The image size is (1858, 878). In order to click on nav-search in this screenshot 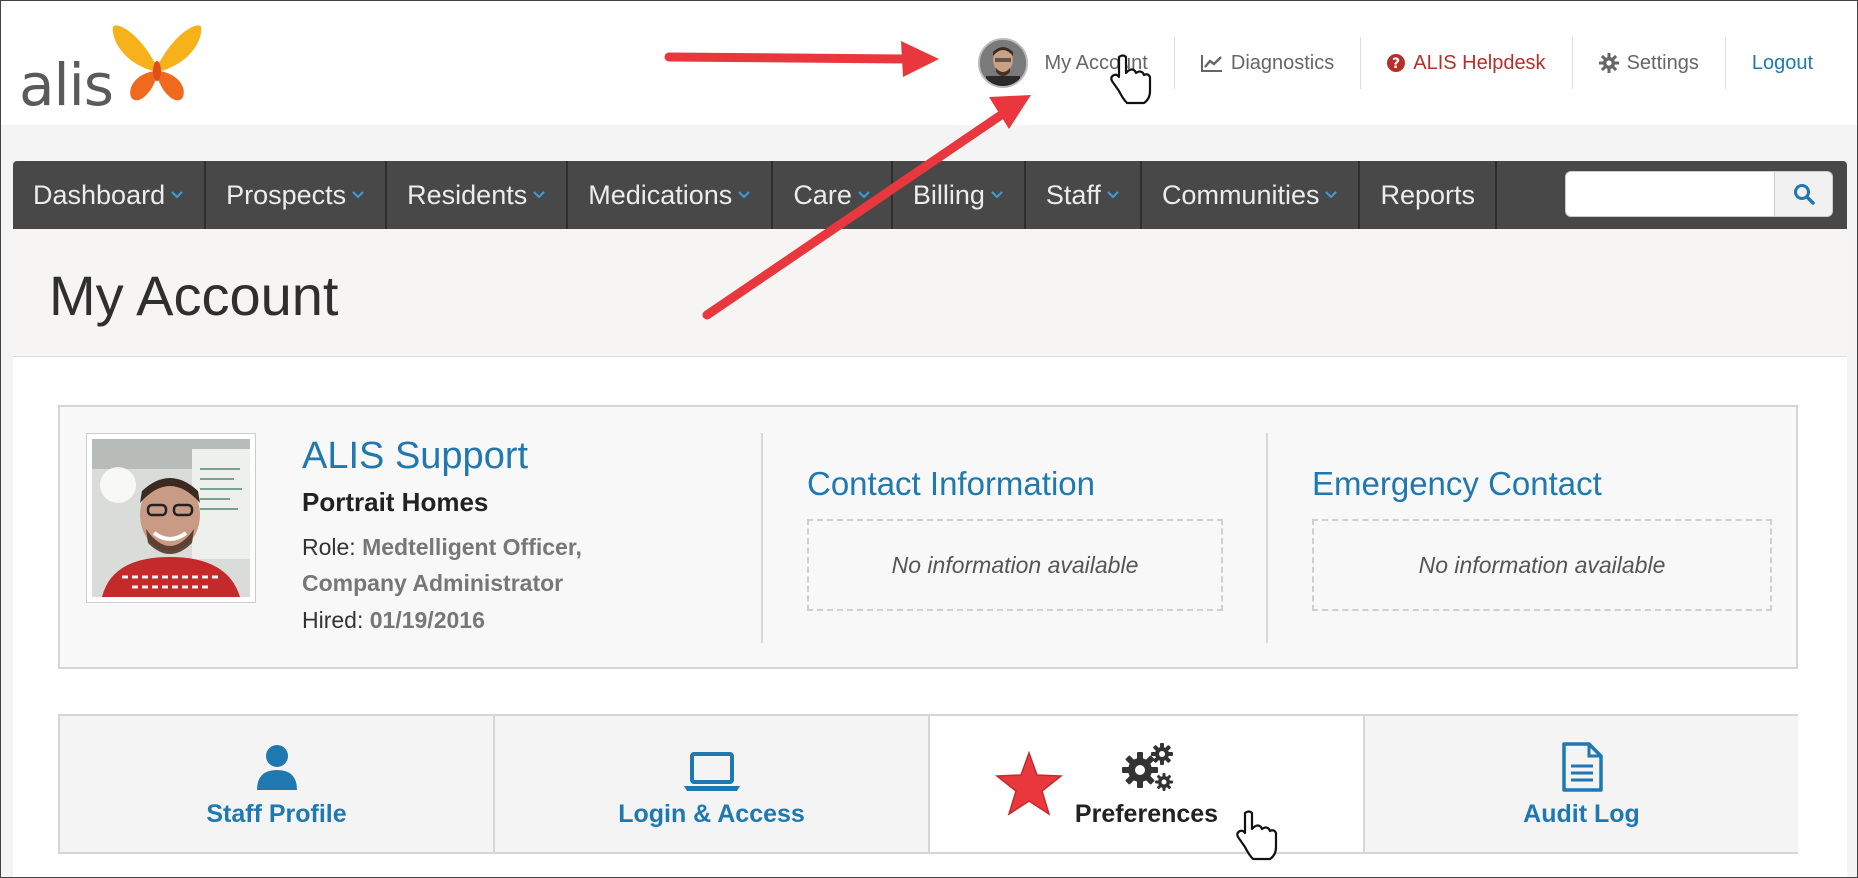, I will do `click(1699, 194)`.